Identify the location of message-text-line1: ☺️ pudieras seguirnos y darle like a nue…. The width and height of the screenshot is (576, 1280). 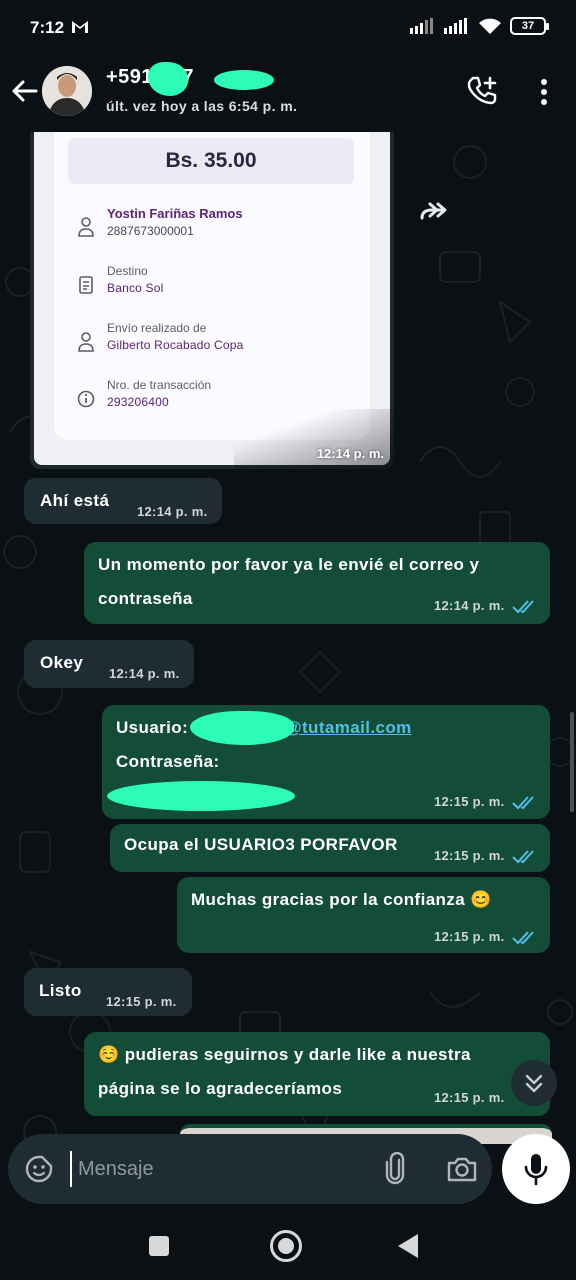
(284, 1054).